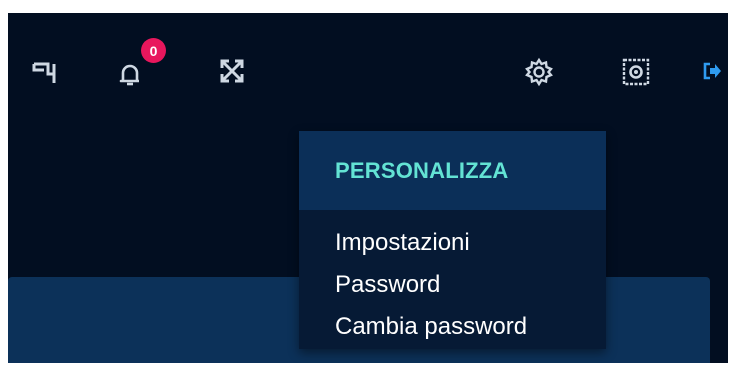 This screenshot has height=365, width=739. Describe the element at coordinates (636, 72) in the screenshot. I see `camera-icon` at that location.